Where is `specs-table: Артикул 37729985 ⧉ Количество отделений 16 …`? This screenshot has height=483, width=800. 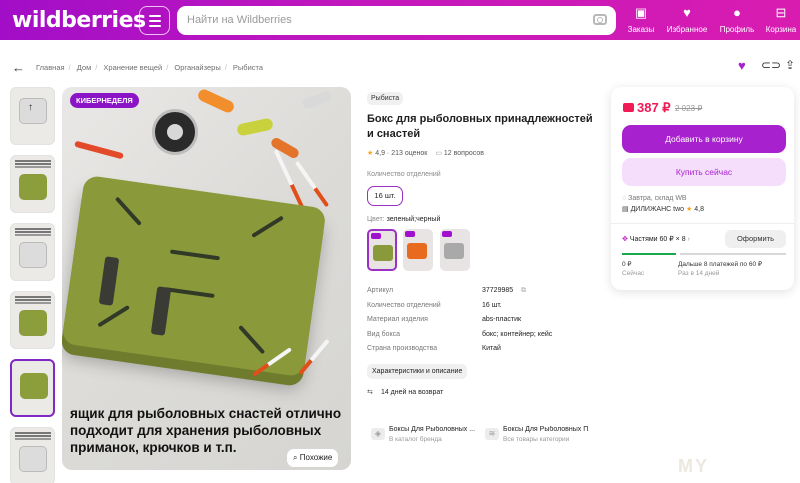 specs-table: Артикул 37729985 ⧉ Количество отделений 16 … is located at coordinates (484, 323).